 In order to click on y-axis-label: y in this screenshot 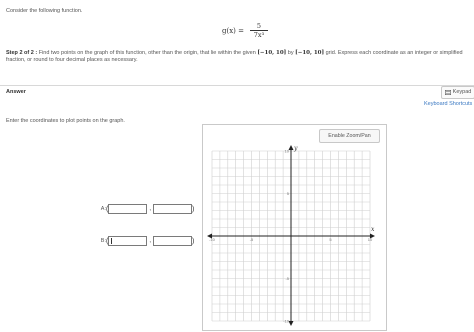, I will do `click(295, 148)`.